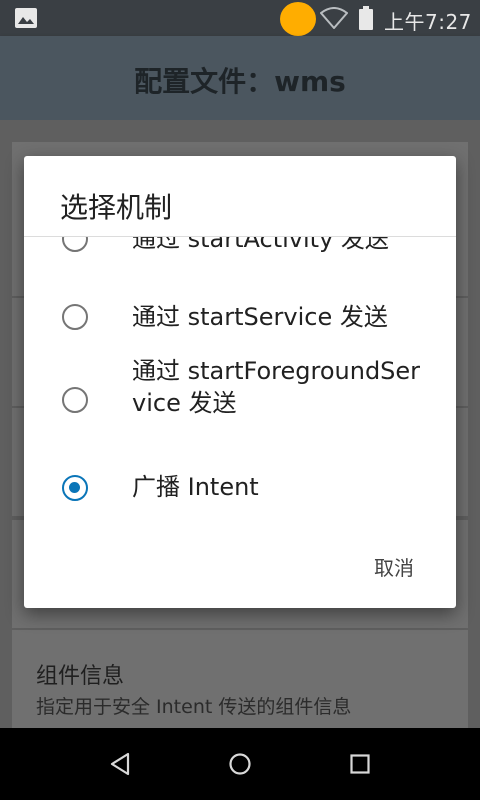 The width and height of the screenshot is (480, 800). Describe the element at coordinates (428, 22) in the screenshot. I see `status-time: 上午7:27` at that location.